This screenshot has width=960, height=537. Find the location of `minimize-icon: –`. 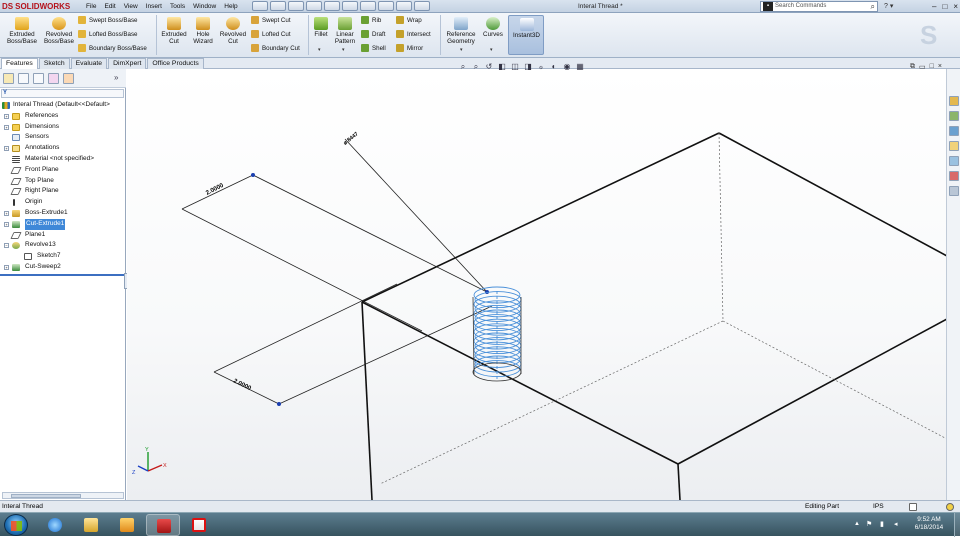

minimize-icon: – is located at coordinates (934, 6).